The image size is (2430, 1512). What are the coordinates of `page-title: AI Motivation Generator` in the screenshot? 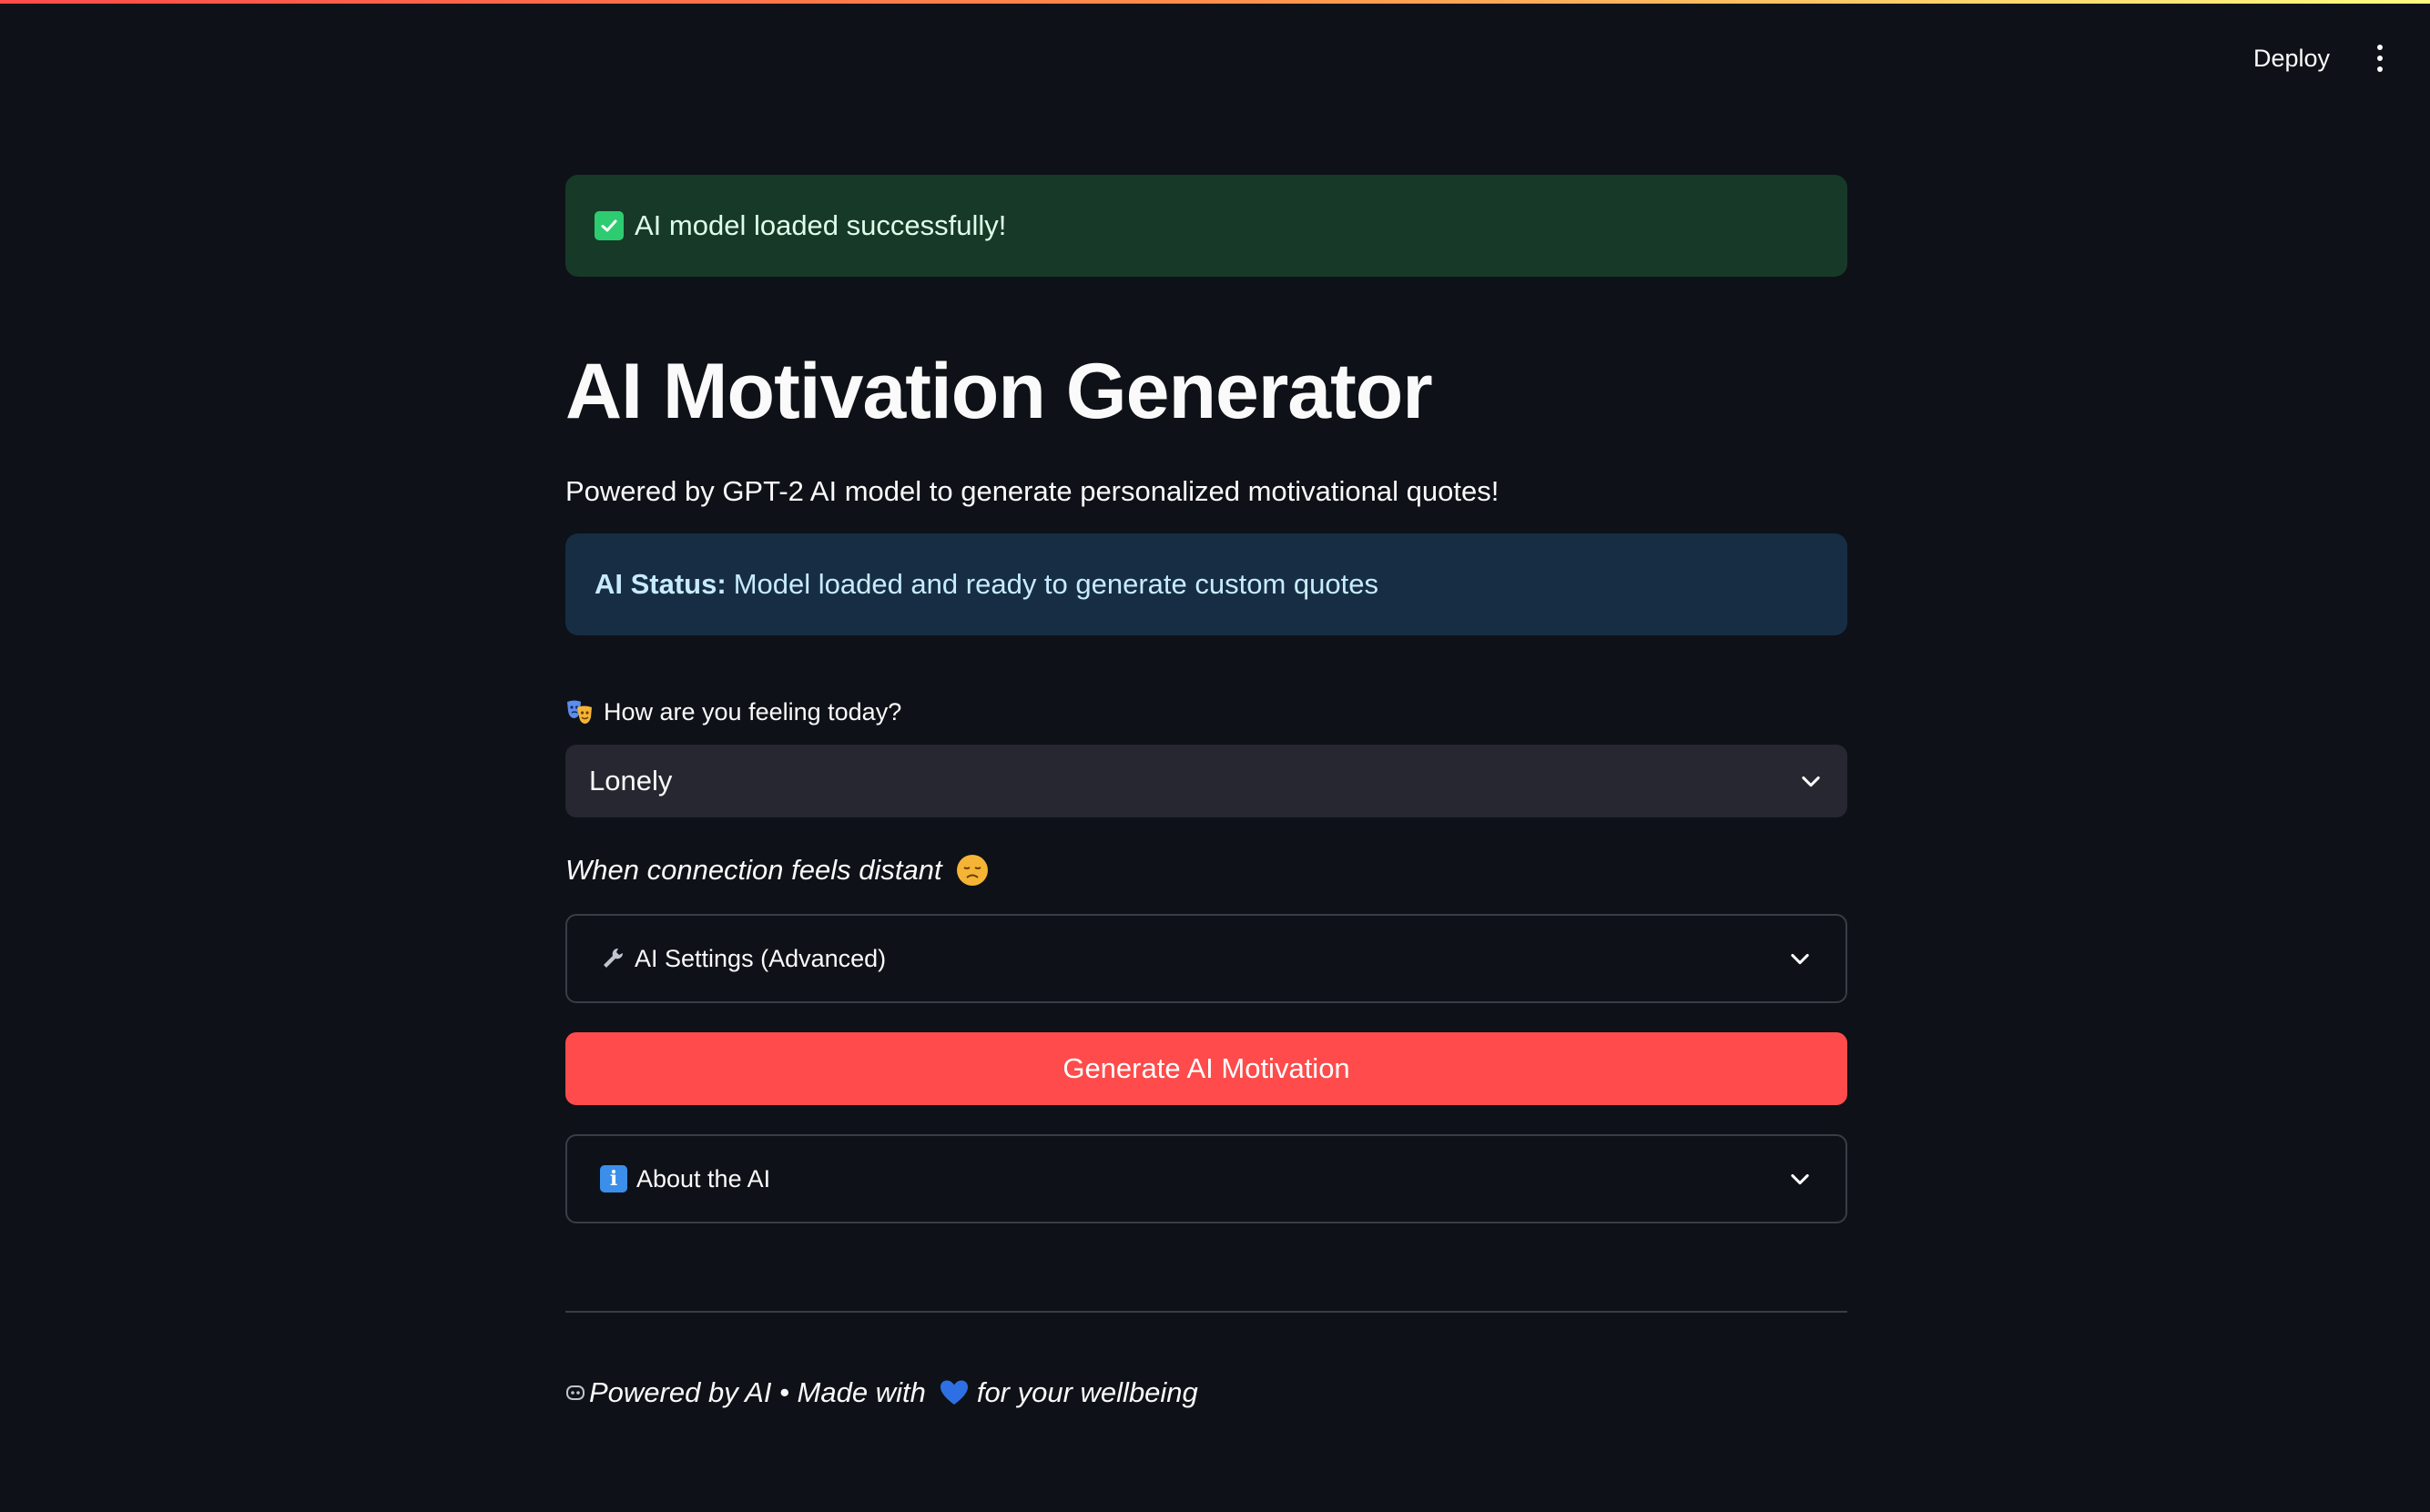 It's located at (999, 391).